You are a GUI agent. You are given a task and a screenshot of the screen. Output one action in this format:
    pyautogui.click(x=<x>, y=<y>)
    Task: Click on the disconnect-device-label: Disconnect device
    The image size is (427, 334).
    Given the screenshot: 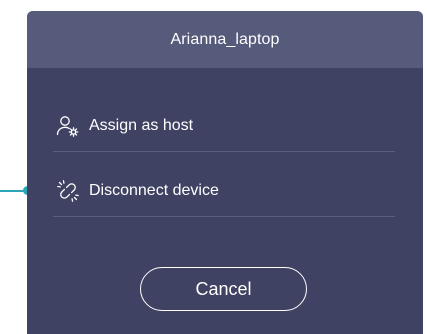 What is the action you would take?
    pyautogui.click(x=154, y=190)
    